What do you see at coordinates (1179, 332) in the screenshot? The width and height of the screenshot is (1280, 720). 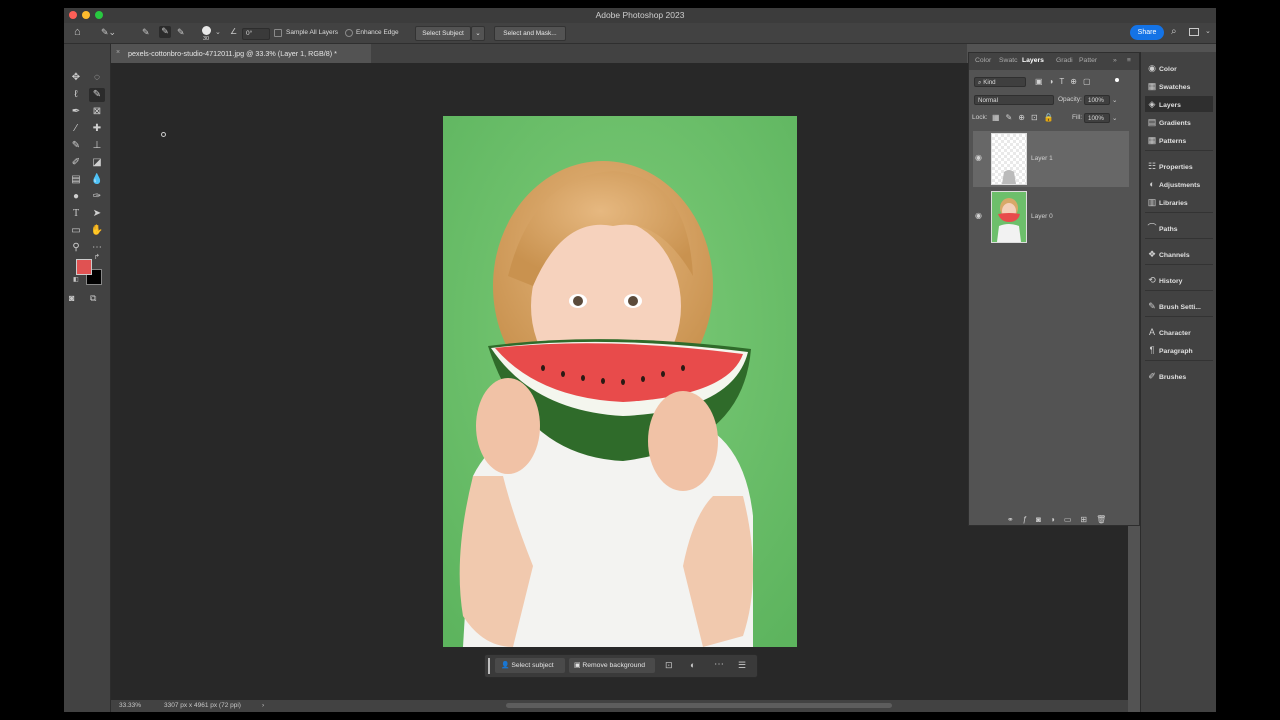 I see `dock-item-character: A Character` at bounding box center [1179, 332].